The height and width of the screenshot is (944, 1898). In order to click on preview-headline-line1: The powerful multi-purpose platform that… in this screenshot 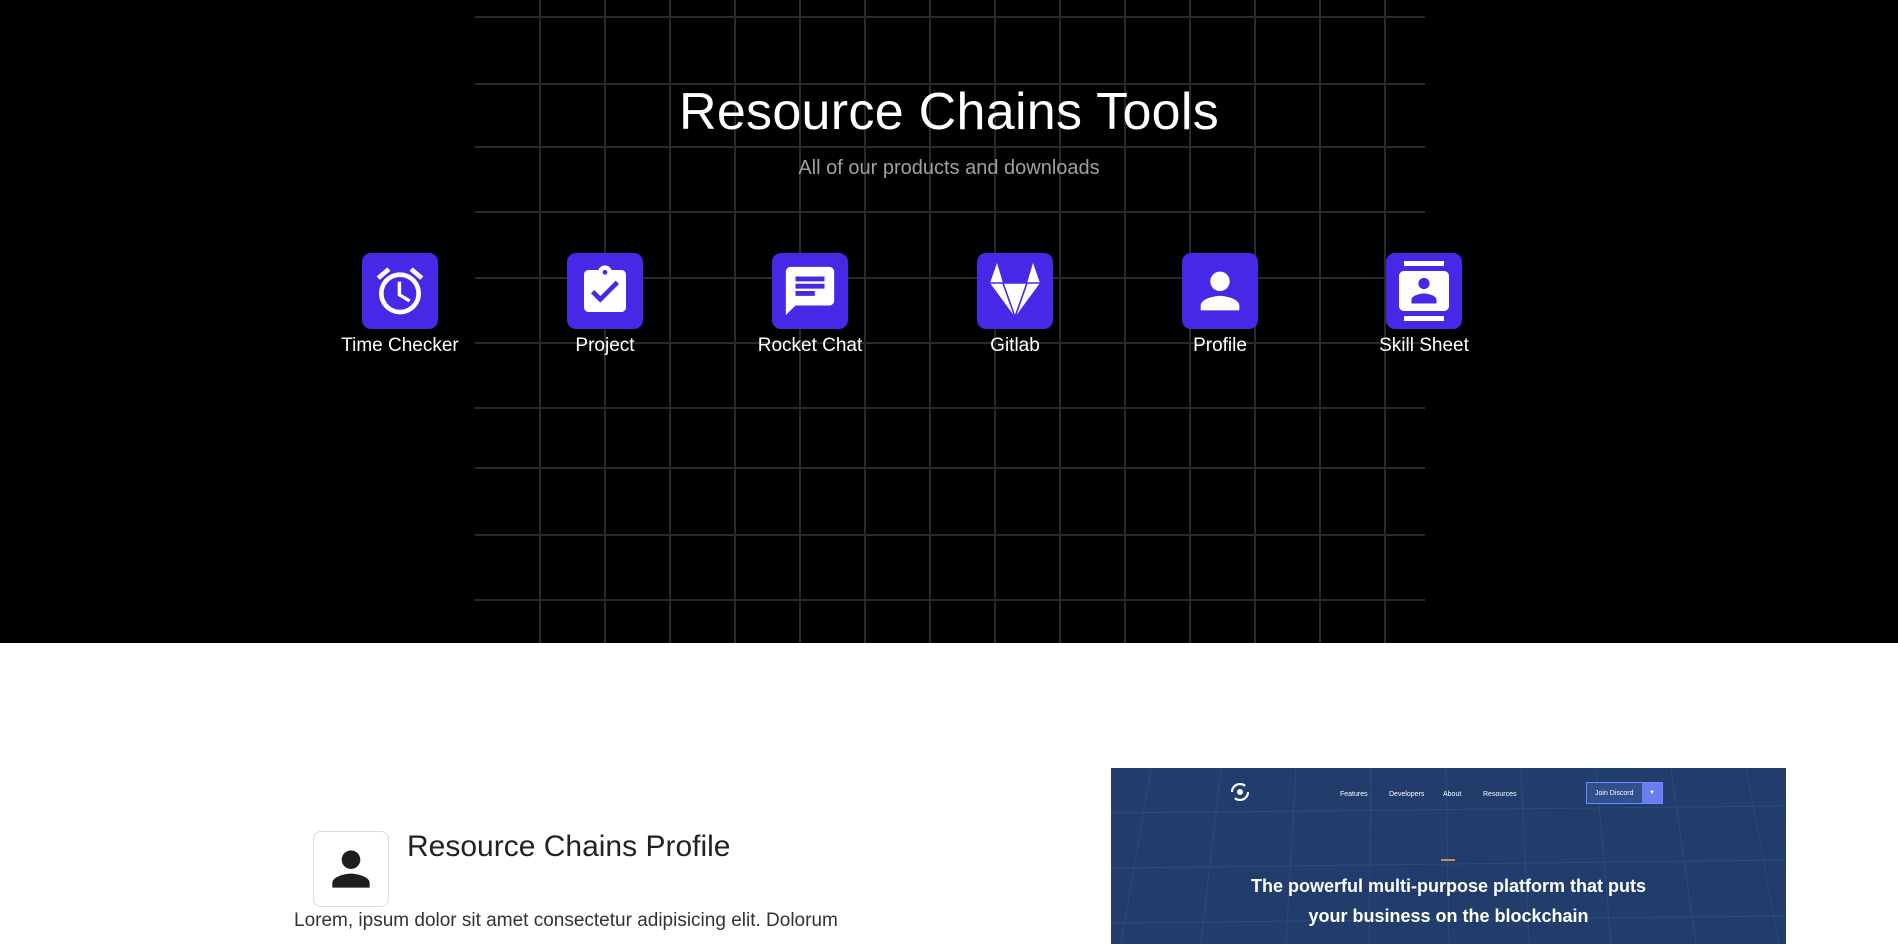, I will do `click(1448, 886)`.